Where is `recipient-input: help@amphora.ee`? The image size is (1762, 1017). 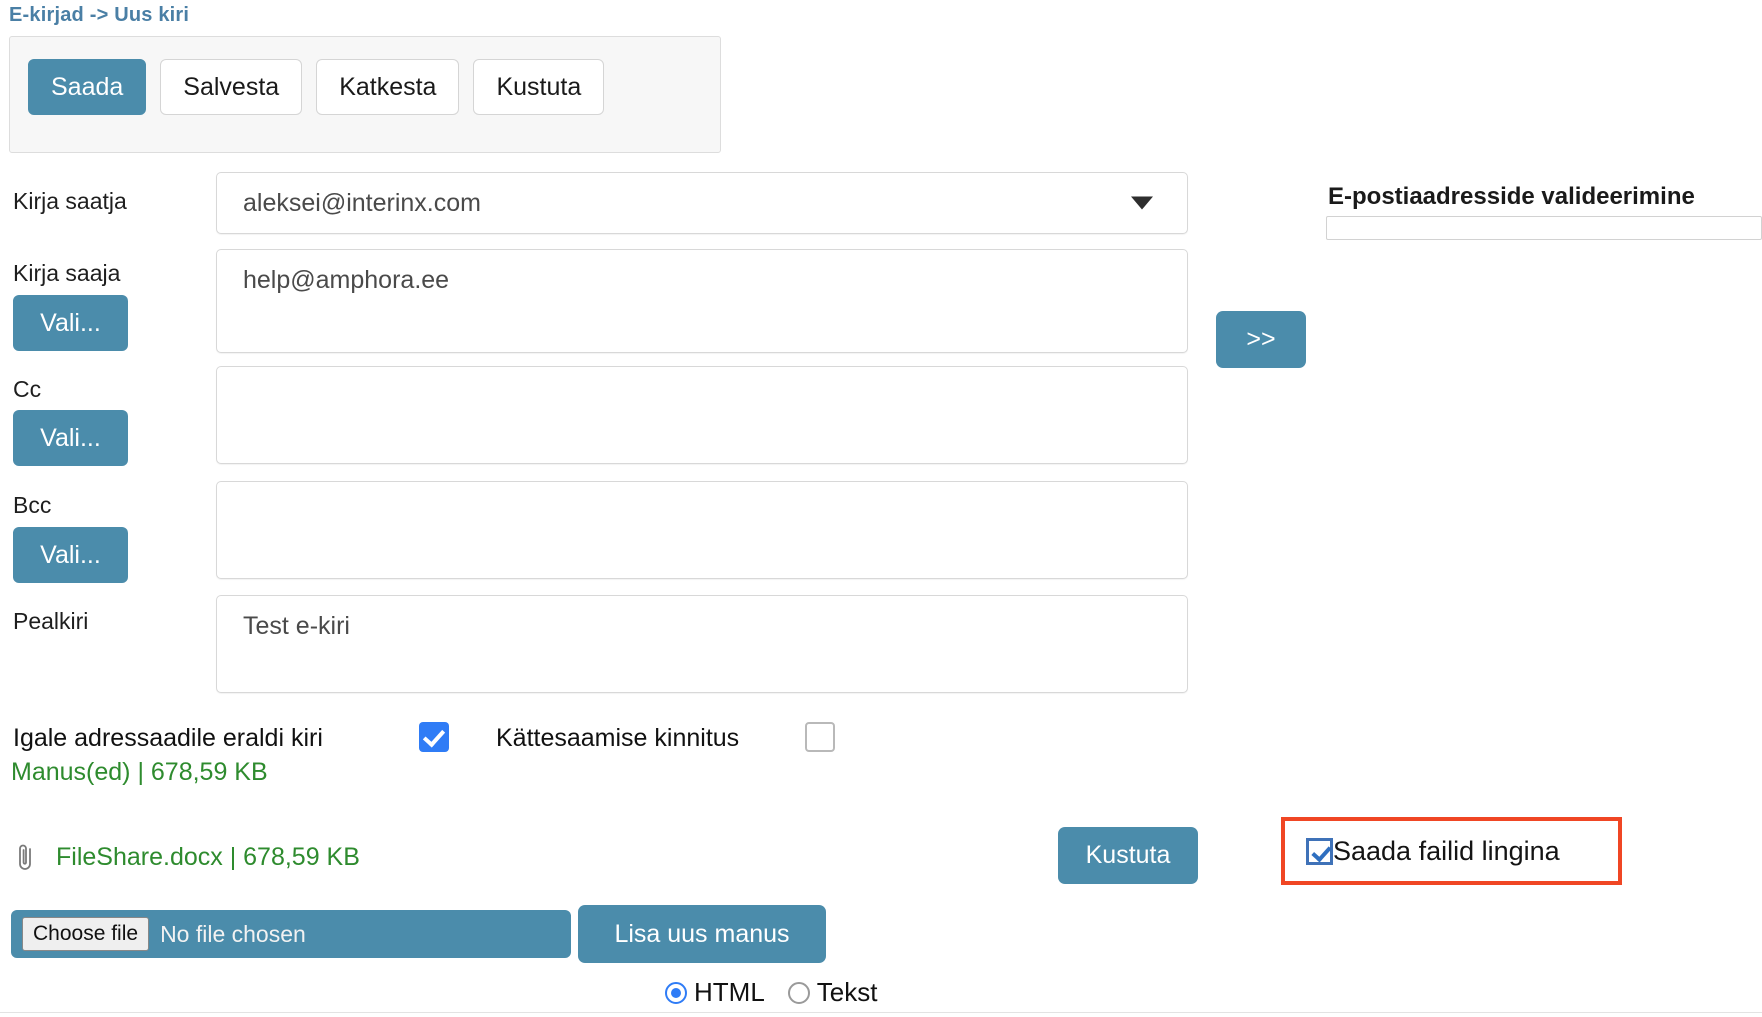 recipient-input: help@amphora.ee is located at coordinates (702, 301).